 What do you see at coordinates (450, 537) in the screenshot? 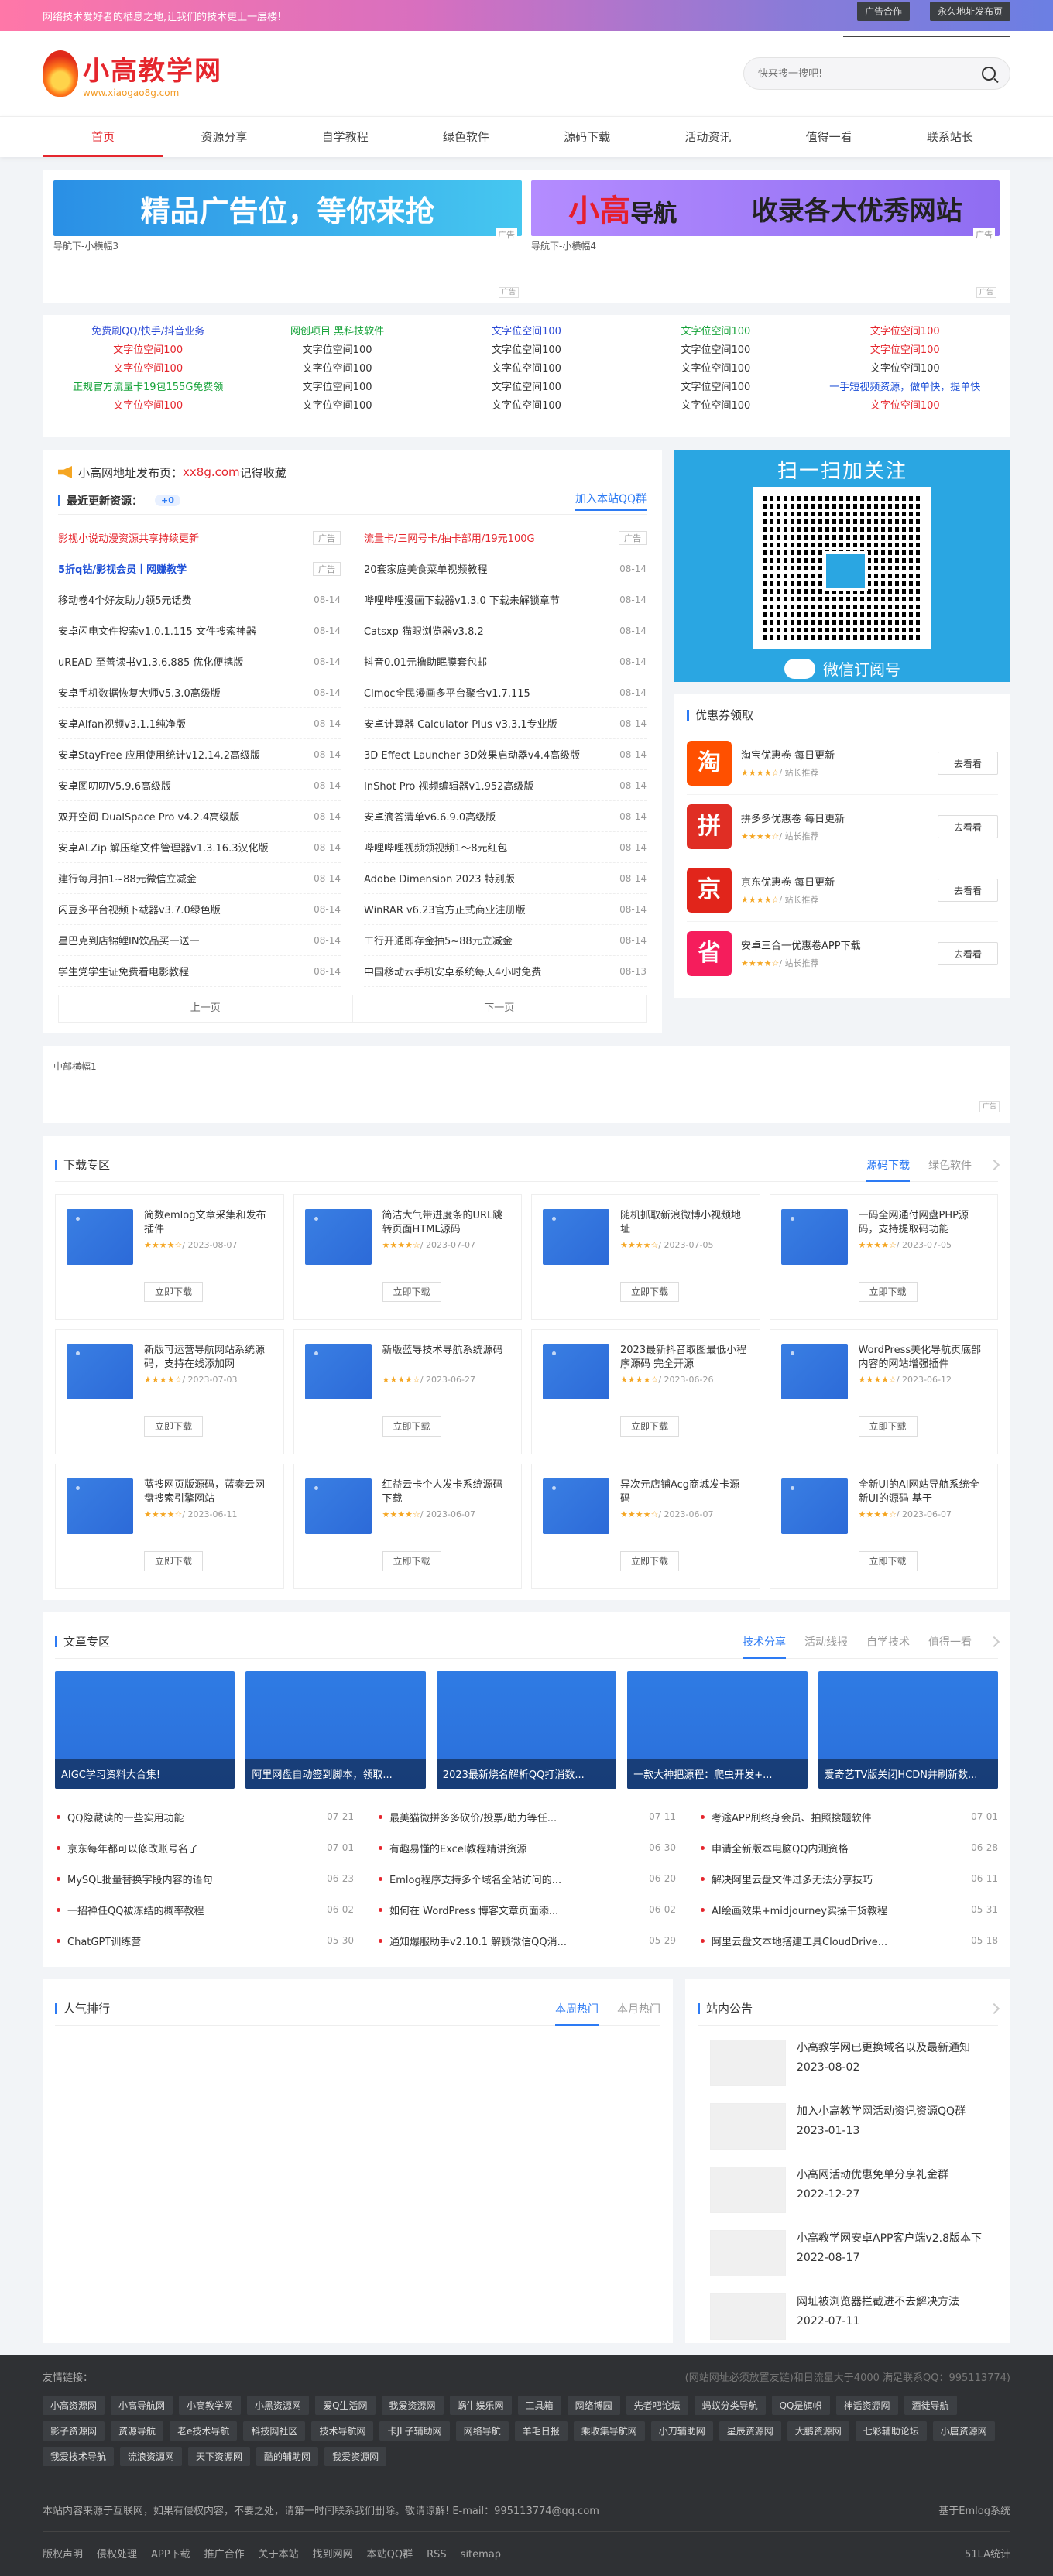
I see `update-title: 流量卡/三网号卡/抽卡部用/19元100G` at bounding box center [450, 537].